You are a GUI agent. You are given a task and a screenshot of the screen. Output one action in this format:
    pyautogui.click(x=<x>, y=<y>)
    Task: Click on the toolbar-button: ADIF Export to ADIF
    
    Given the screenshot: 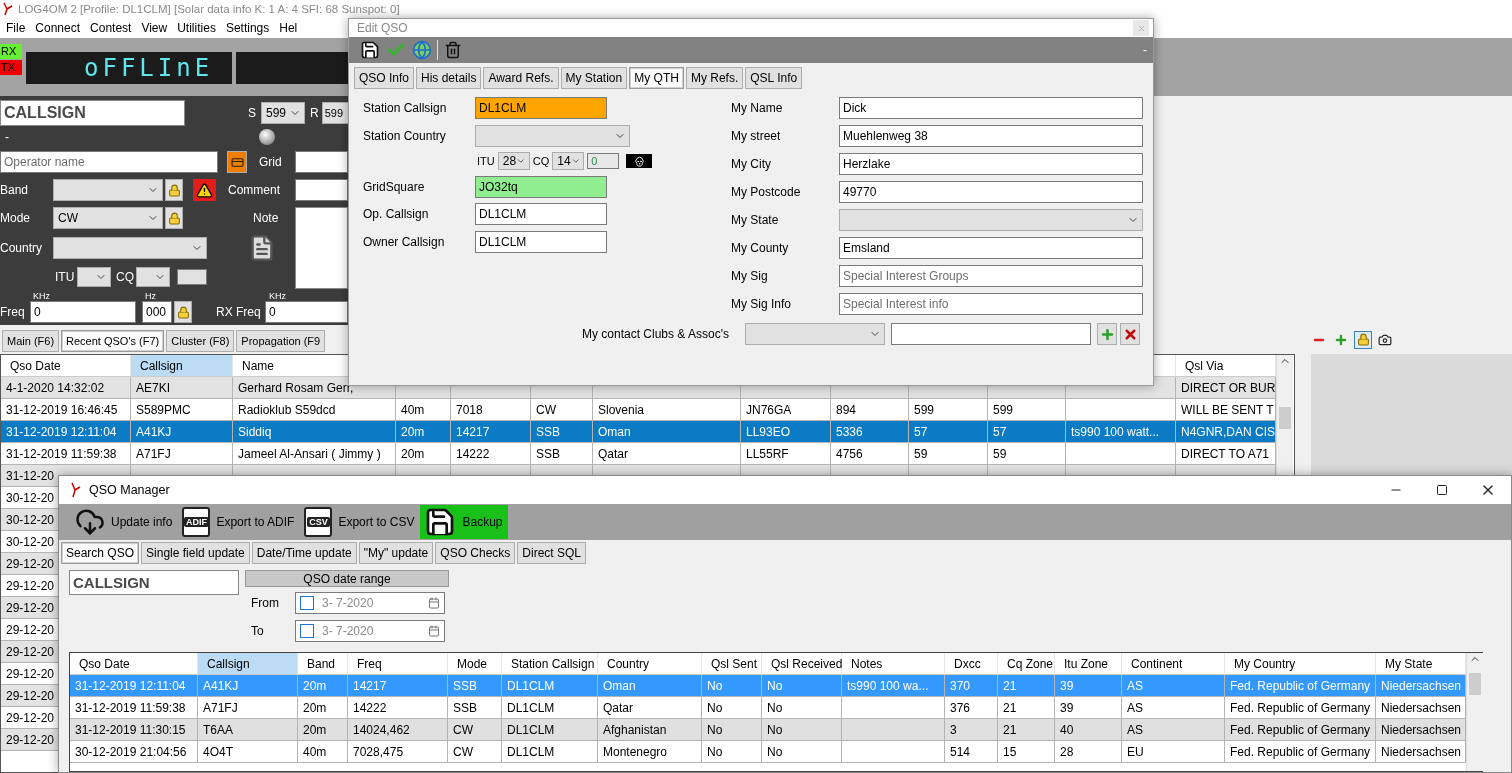 What is the action you would take?
    pyautogui.click(x=239, y=522)
    